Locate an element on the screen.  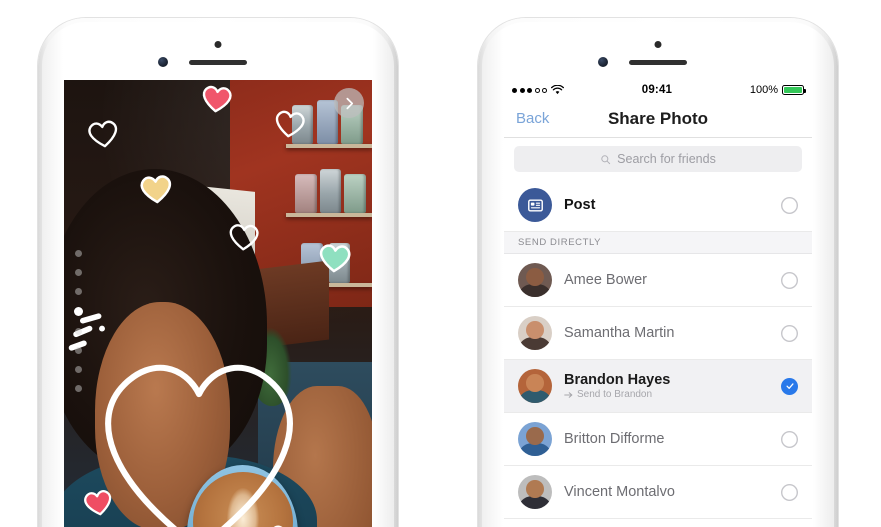
heart-sticker-mint is located at coordinates (334, 256).